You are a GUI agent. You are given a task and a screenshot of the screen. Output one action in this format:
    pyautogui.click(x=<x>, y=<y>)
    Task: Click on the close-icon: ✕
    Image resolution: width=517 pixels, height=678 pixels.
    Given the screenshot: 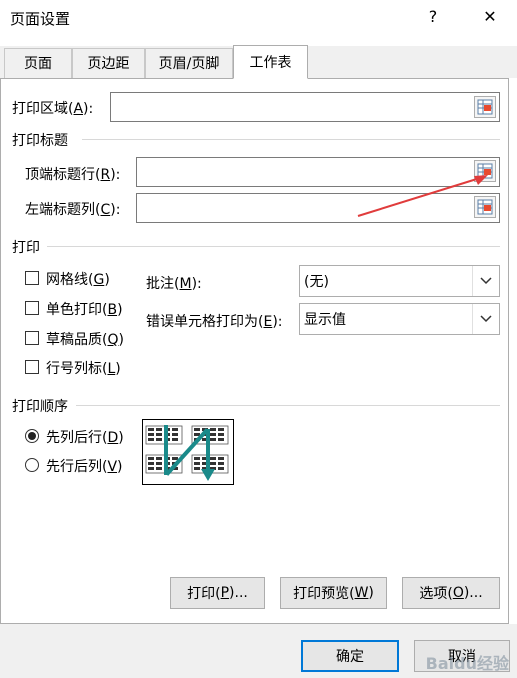 What is the action you would take?
    pyautogui.click(x=490, y=16)
    